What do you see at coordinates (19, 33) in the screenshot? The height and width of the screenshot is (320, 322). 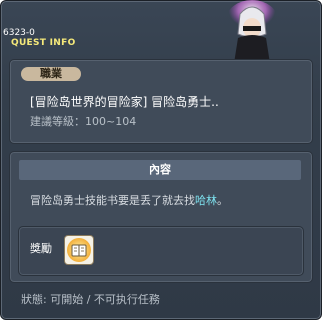 I see `quest-id: 6323-0` at bounding box center [19, 33].